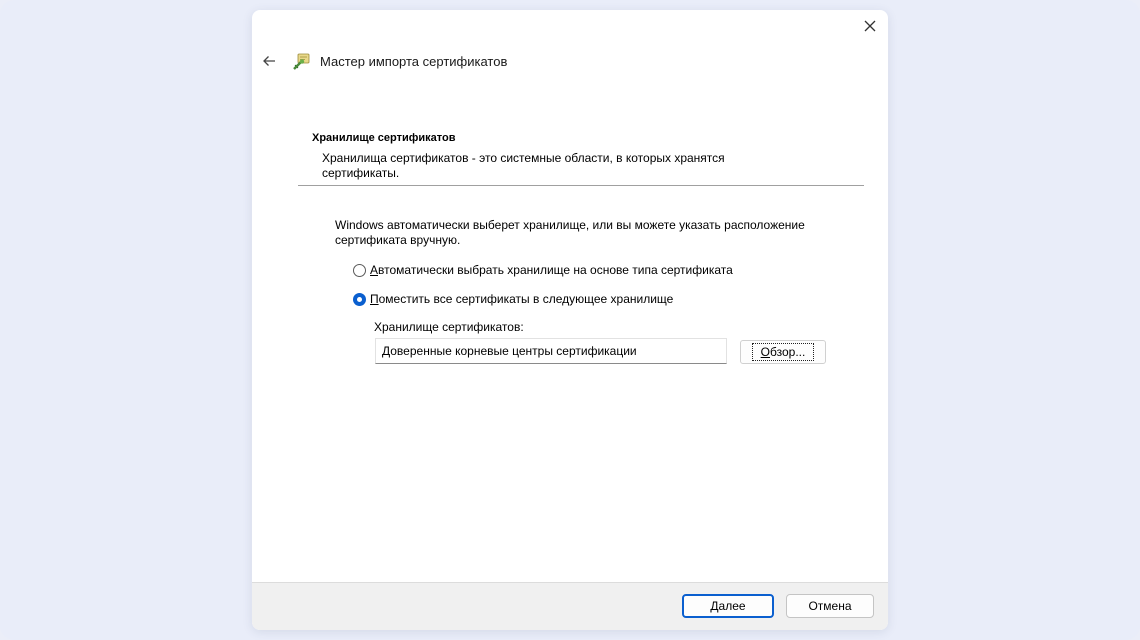 The width and height of the screenshot is (1140, 640). I want to click on arrow-left-icon, so click(269, 61).